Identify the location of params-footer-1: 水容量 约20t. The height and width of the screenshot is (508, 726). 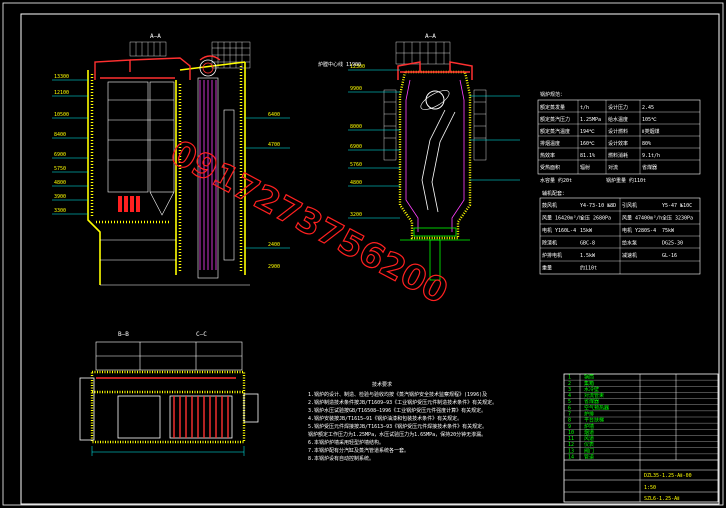
(556, 180).